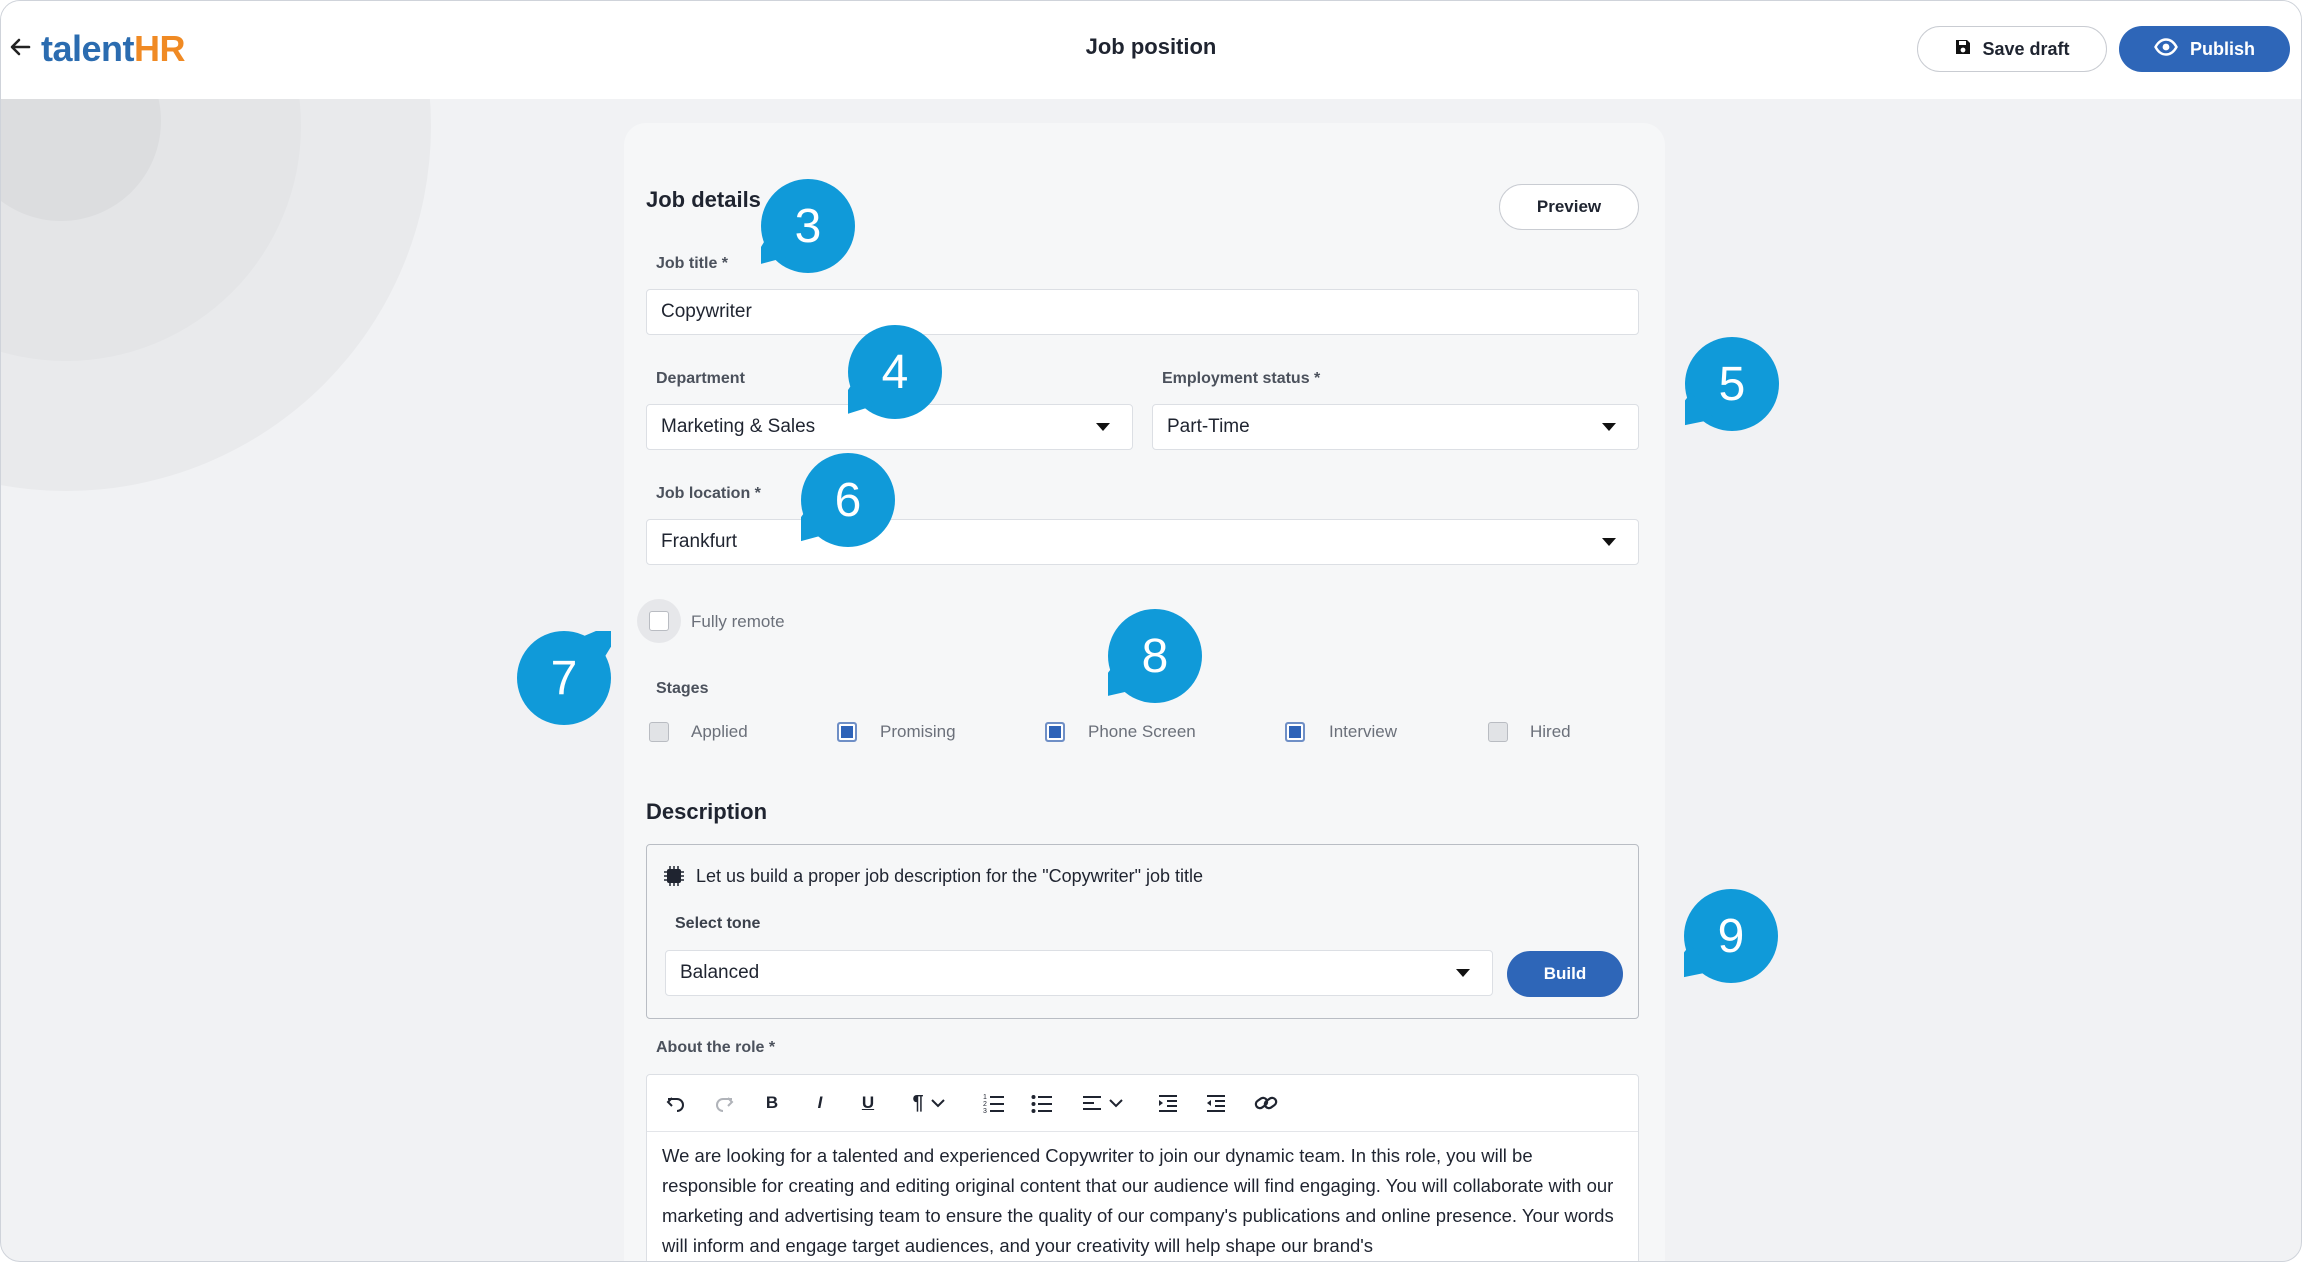 The height and width of the screenshot is (1262, 2302). I want to click on stage-phone-screen-checkbox, so click(1055, 732).